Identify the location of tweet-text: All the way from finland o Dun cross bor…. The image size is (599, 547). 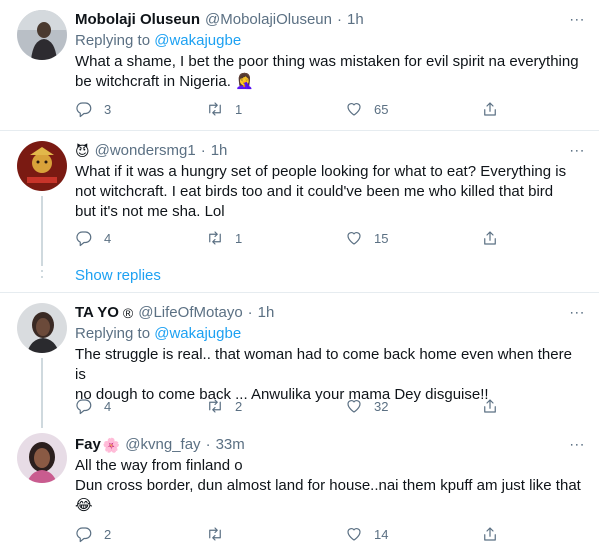
(328, 485).